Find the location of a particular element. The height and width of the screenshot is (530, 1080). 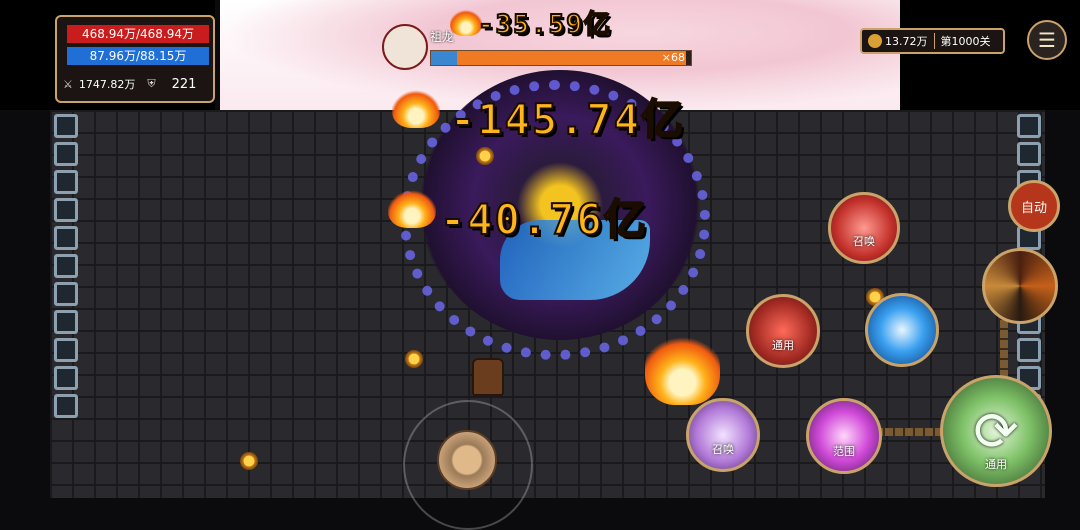

gold-coin-icon is located at coordinates (875, 41).